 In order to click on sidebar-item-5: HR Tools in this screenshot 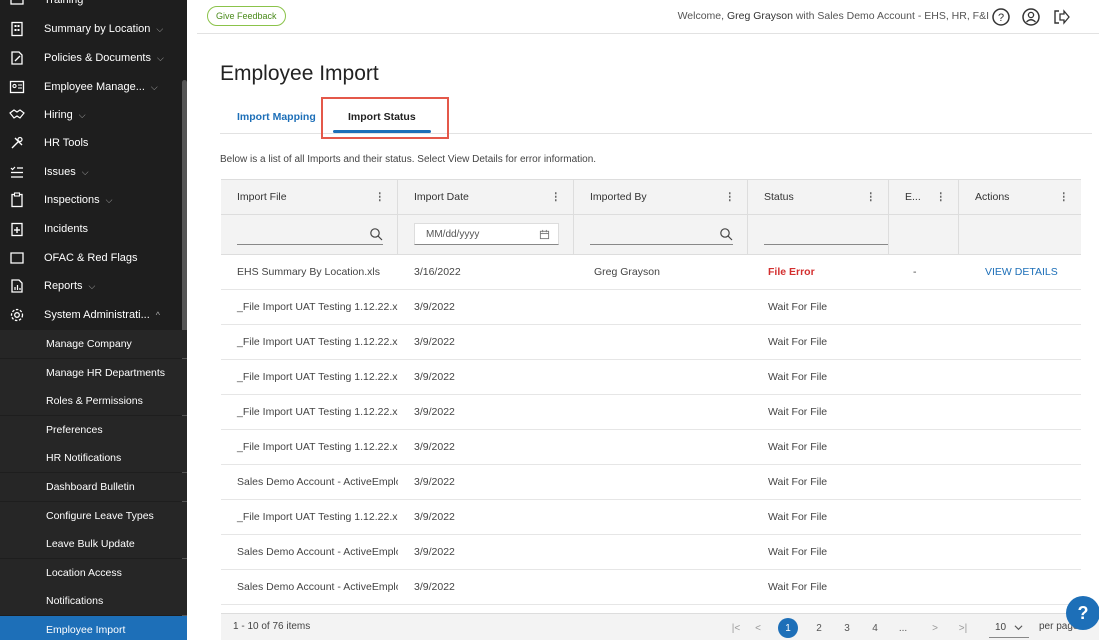, I will do `click(93, 143)`.